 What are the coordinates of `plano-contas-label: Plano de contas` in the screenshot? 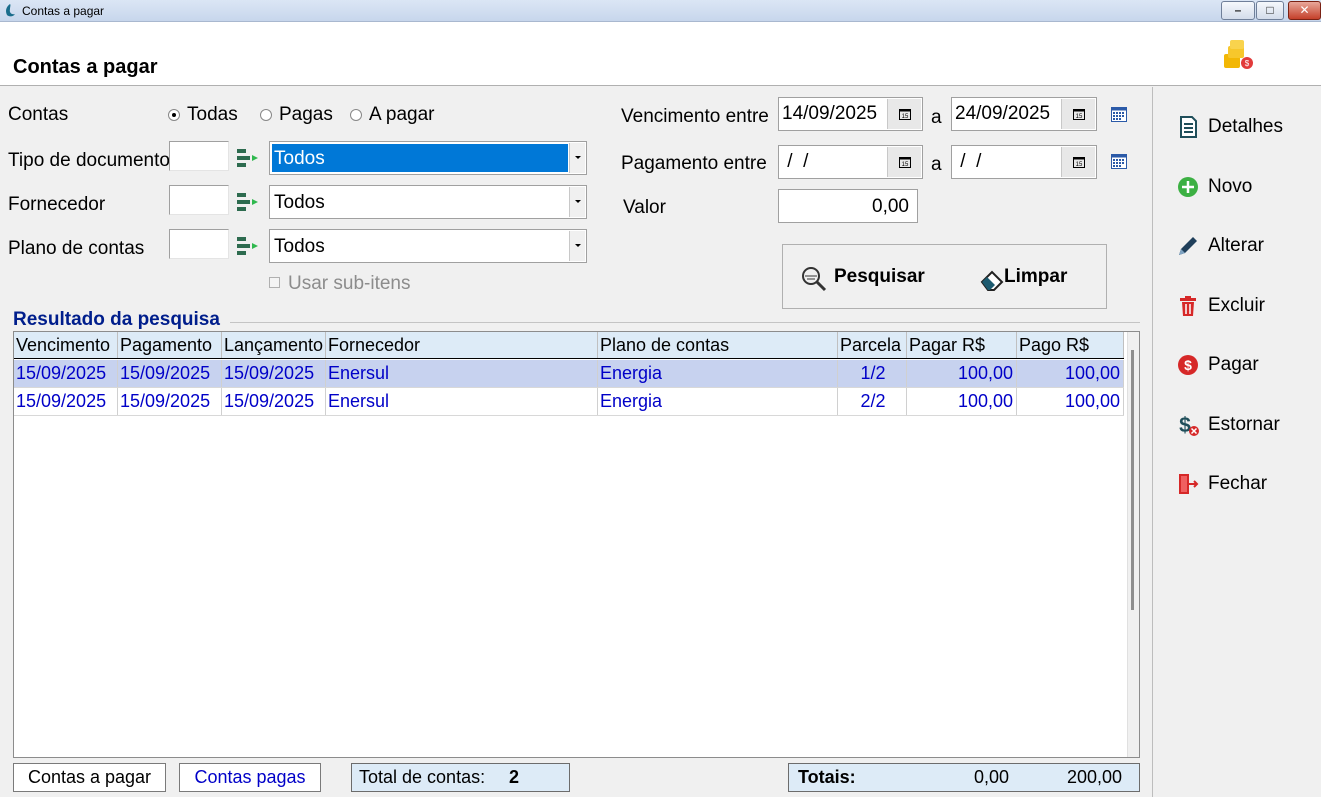 It's located at (76, 248).